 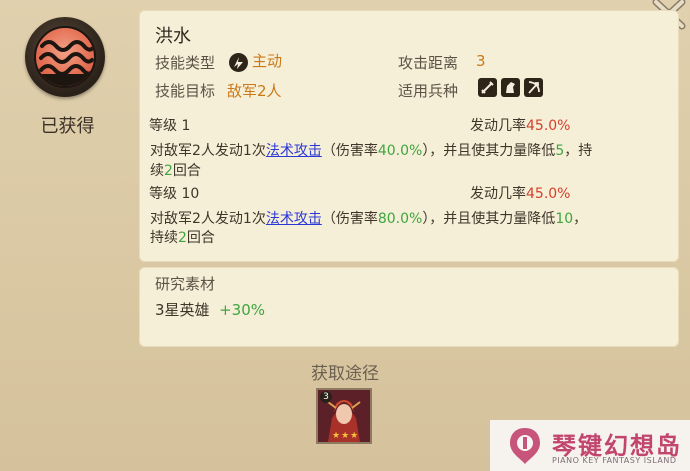 I want to click on troop-type-label: 适用兵种, so click(x=428, y=91).